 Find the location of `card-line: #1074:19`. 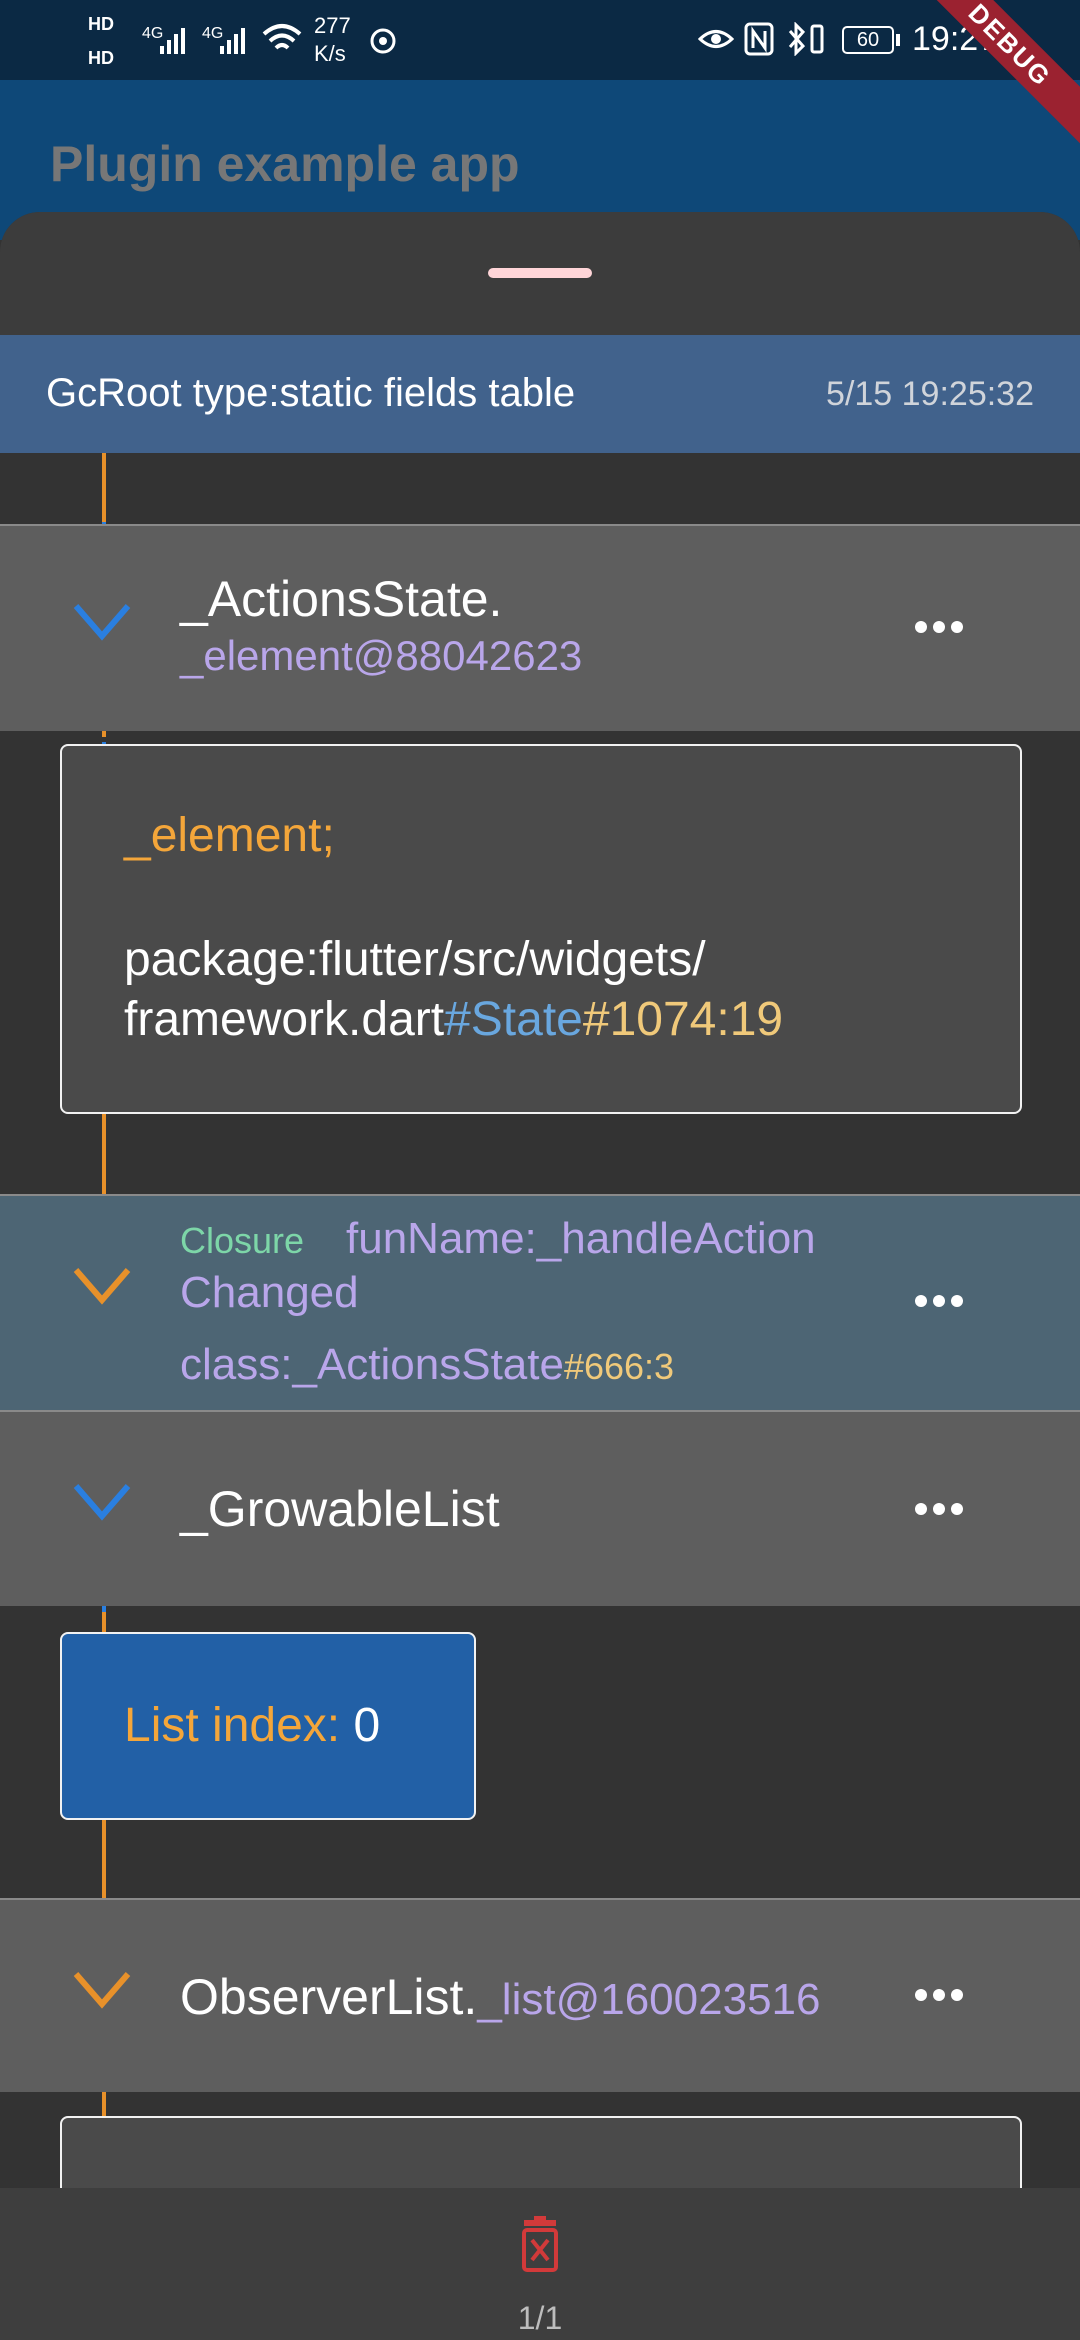

card-line: #1074:19 is located at coordinates (683, 1019).